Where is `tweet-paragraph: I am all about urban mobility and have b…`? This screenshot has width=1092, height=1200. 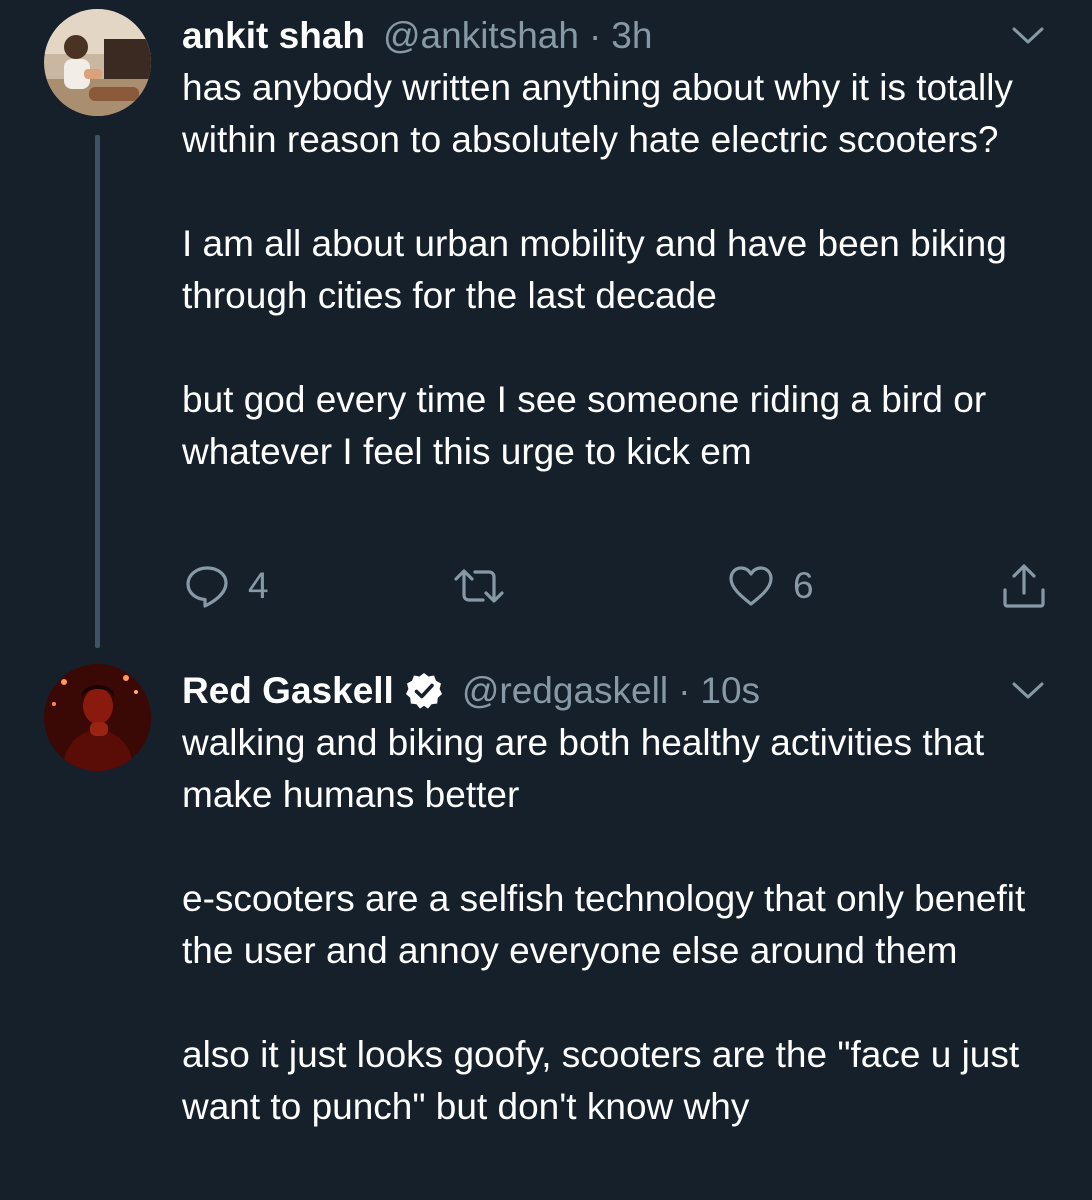
tweet-paragraph: I am all about urban mobility and have b… is located at coordinates (594, 269).